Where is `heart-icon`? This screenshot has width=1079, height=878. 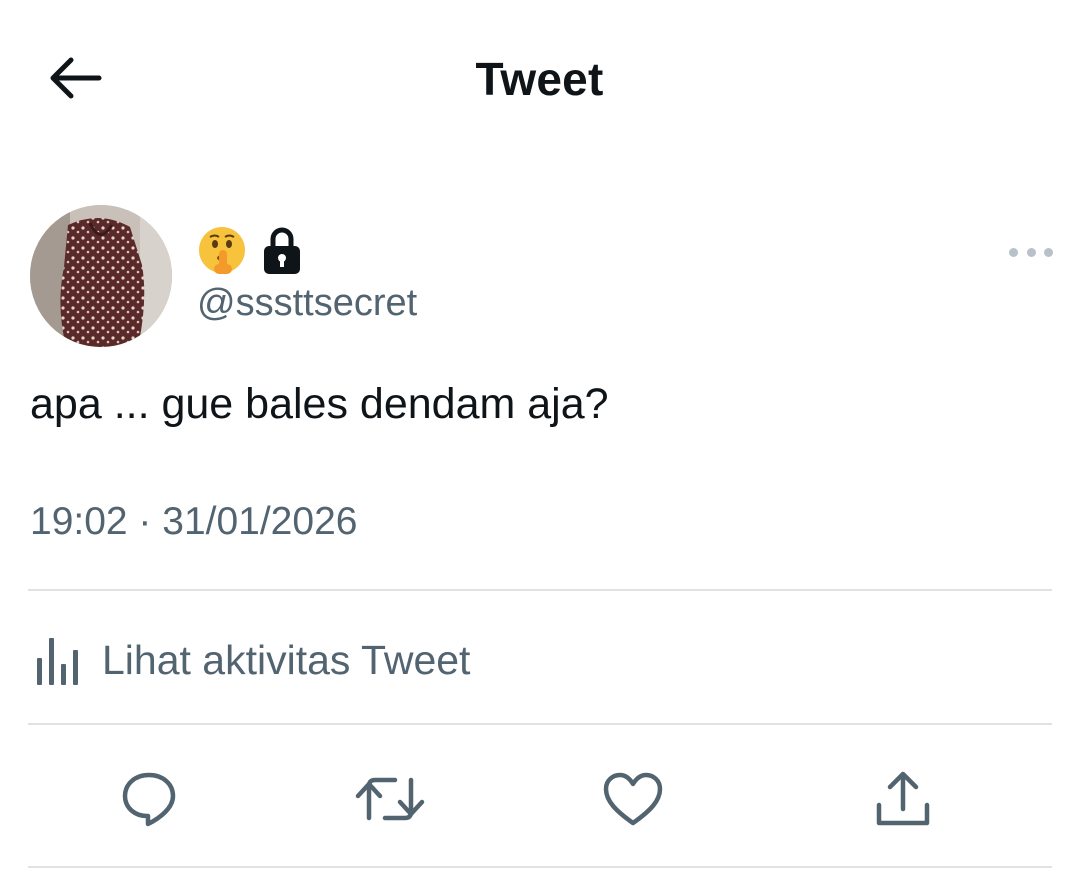 heart-icon is located at coordinates (633, 799).